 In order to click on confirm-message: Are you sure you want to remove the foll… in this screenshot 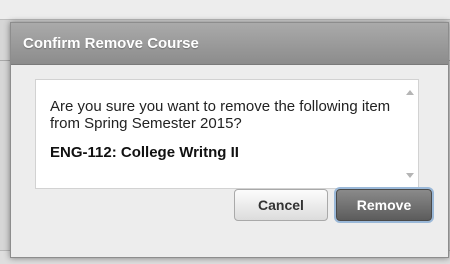, I will do `click(220, 115)`.